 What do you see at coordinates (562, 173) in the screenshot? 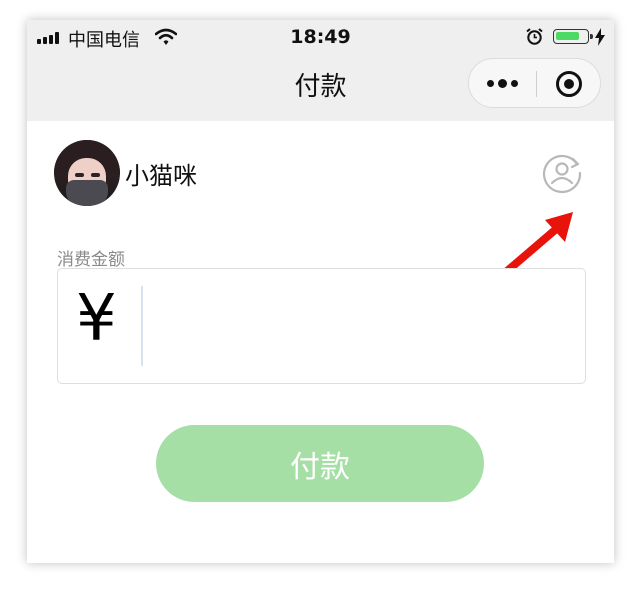
I see `switch-account-icon` at bounding box center [562, 173].